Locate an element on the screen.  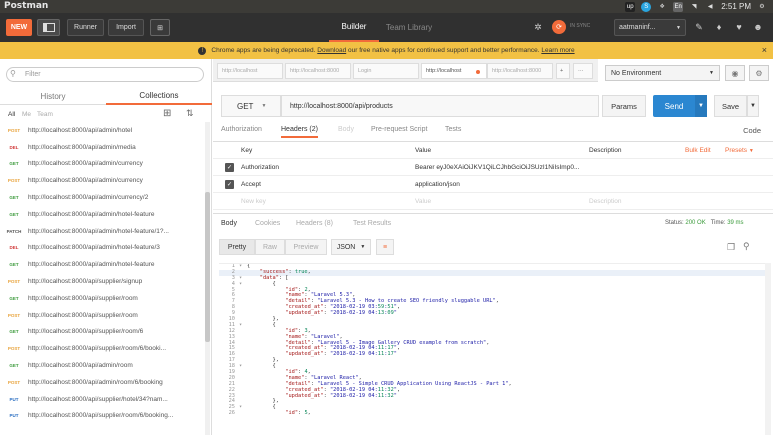
sync-icon: ⟳ is located at coordinates (559, 27).